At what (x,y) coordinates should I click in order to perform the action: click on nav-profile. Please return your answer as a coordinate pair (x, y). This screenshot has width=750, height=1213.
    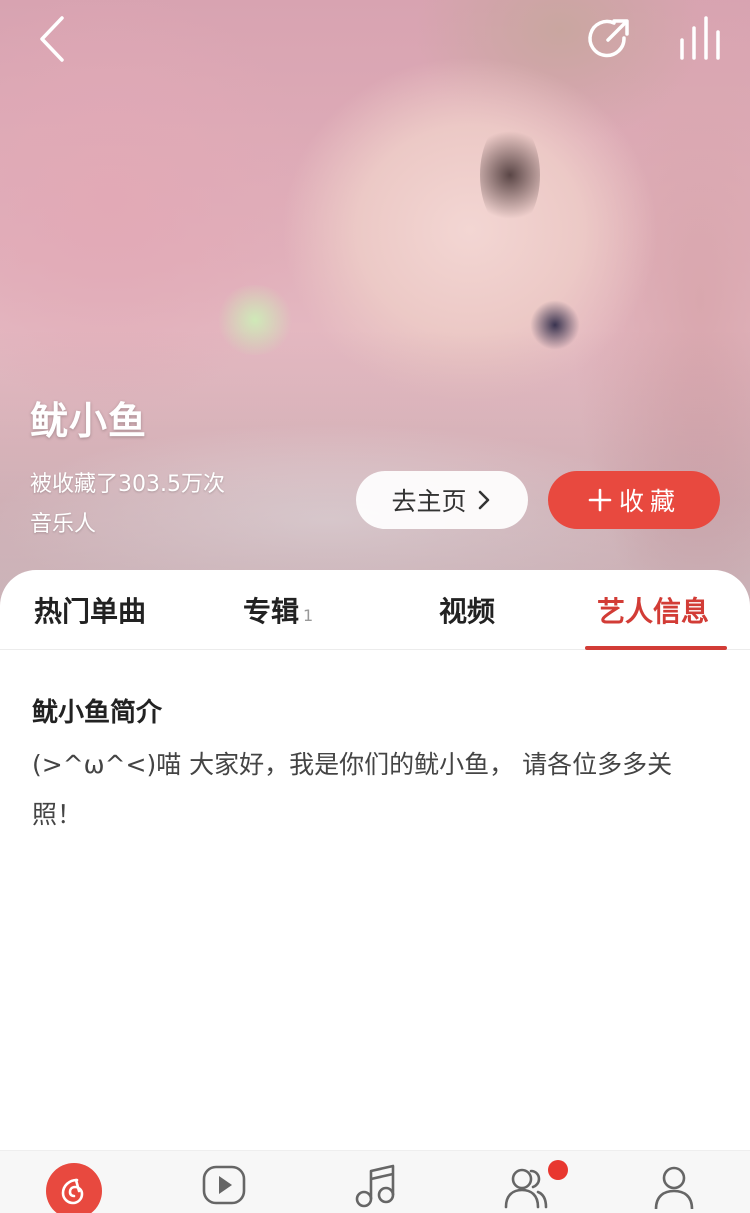
    Looking at the image, I should click on (674, 1188).